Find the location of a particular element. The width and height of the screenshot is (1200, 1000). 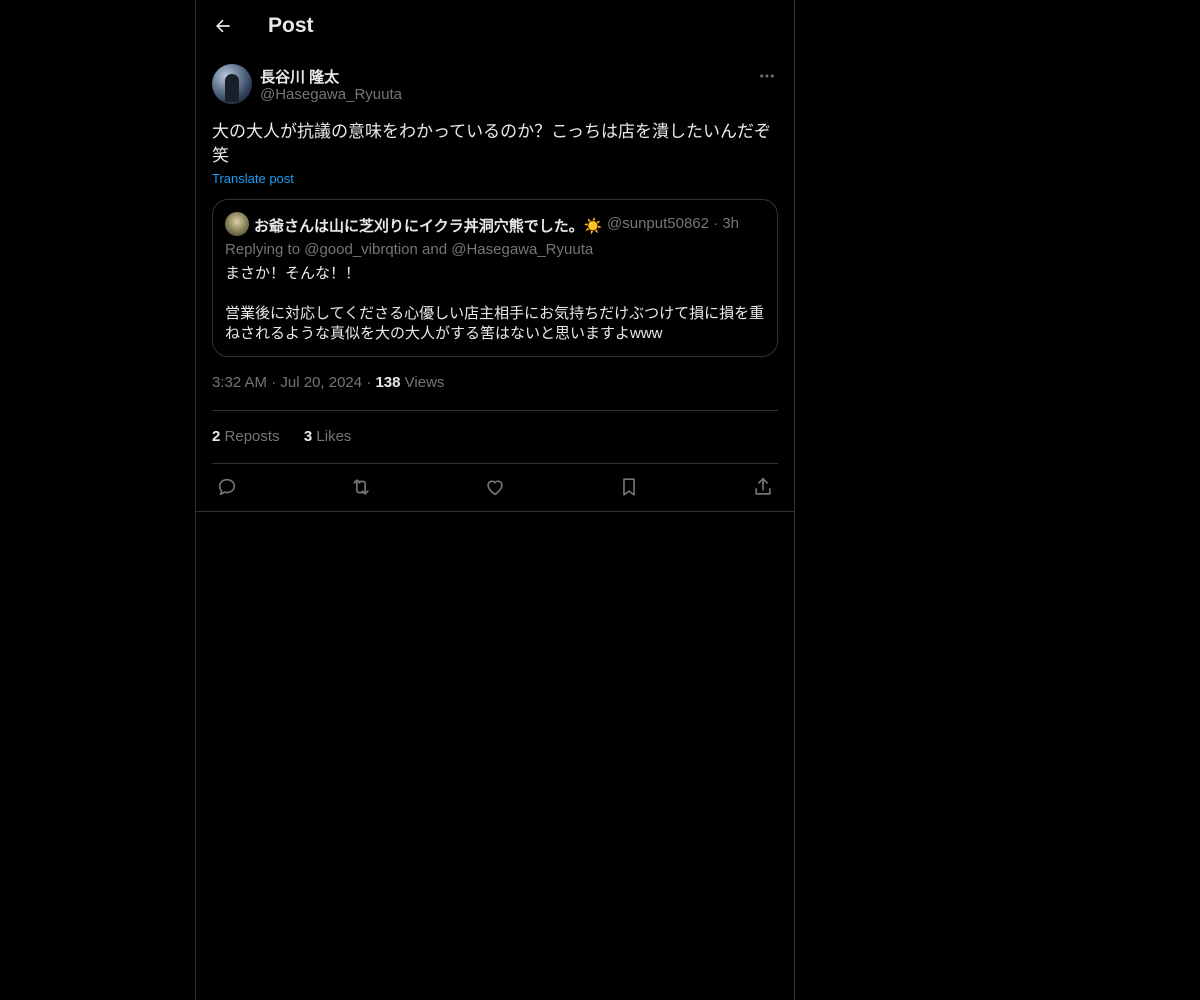

quoted-time: 3h is located at coordinates (730, 223).